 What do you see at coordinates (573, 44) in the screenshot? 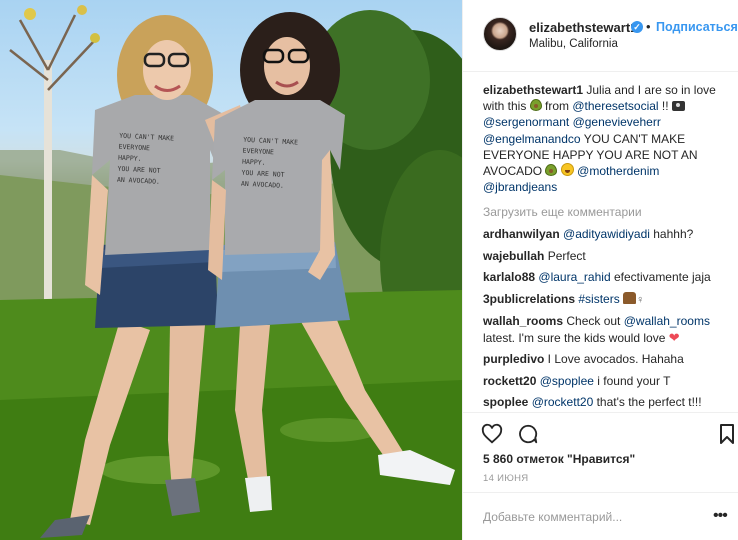
I see `location-link: Malibu, California` at bounding box center [573, 44].